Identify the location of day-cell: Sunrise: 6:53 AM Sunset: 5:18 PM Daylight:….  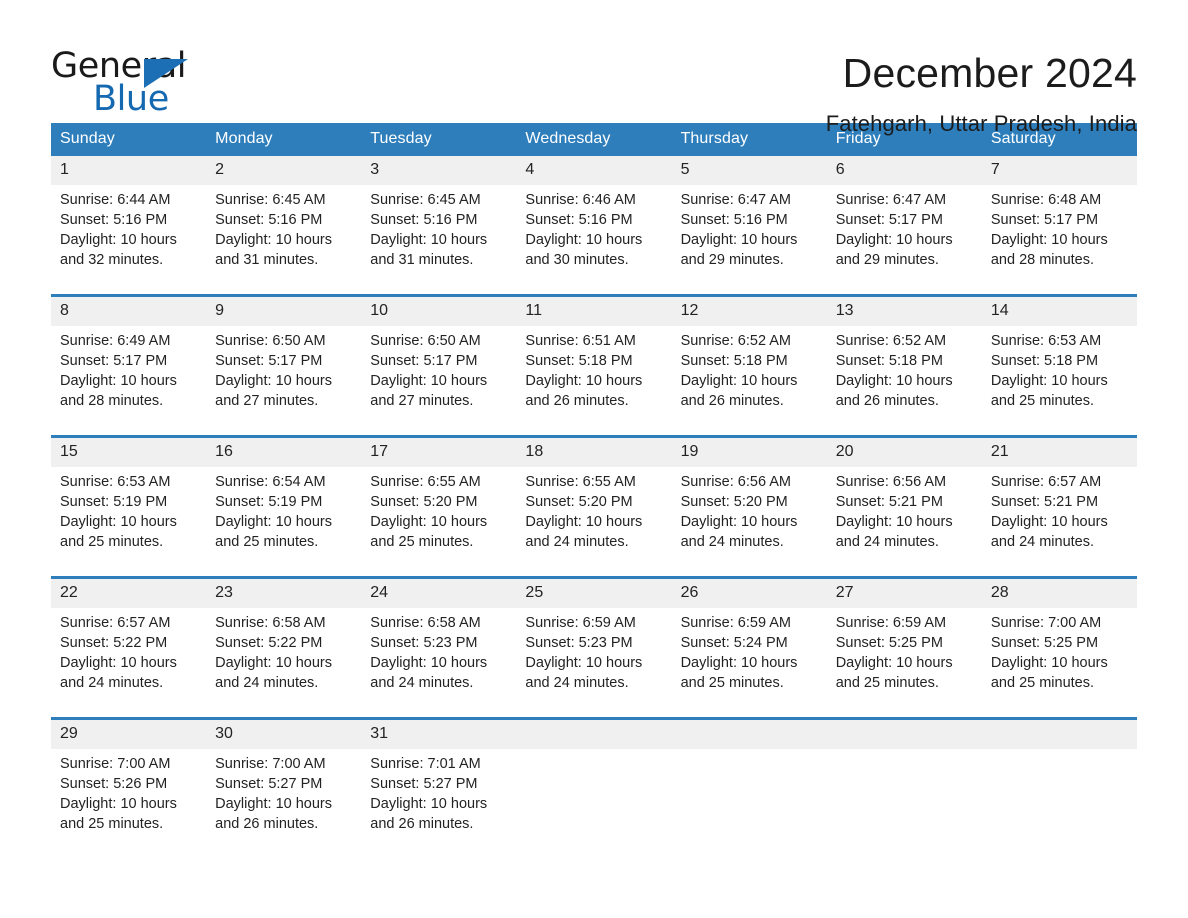
(1059, 374).